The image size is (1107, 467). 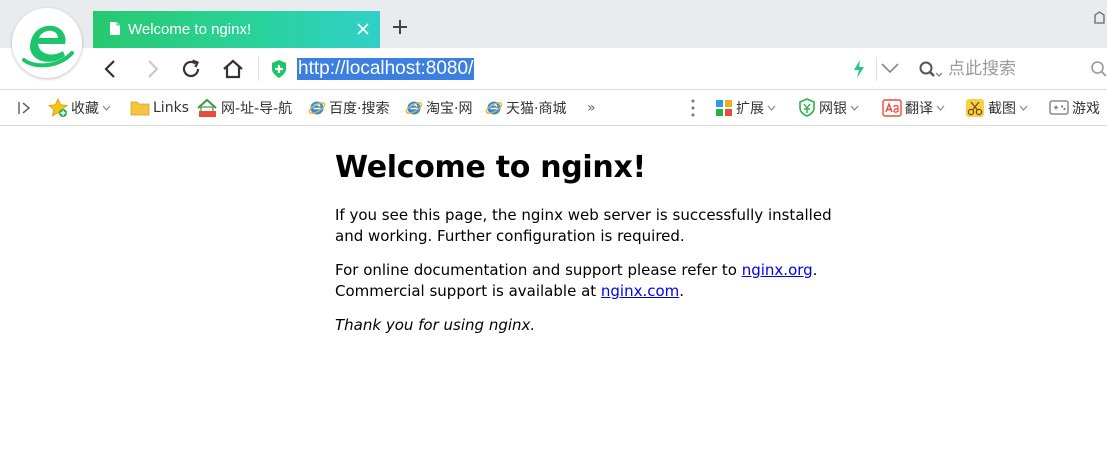 I want to click on bookmark-baidu: 百度·搜索, so click(x=348, y=107).